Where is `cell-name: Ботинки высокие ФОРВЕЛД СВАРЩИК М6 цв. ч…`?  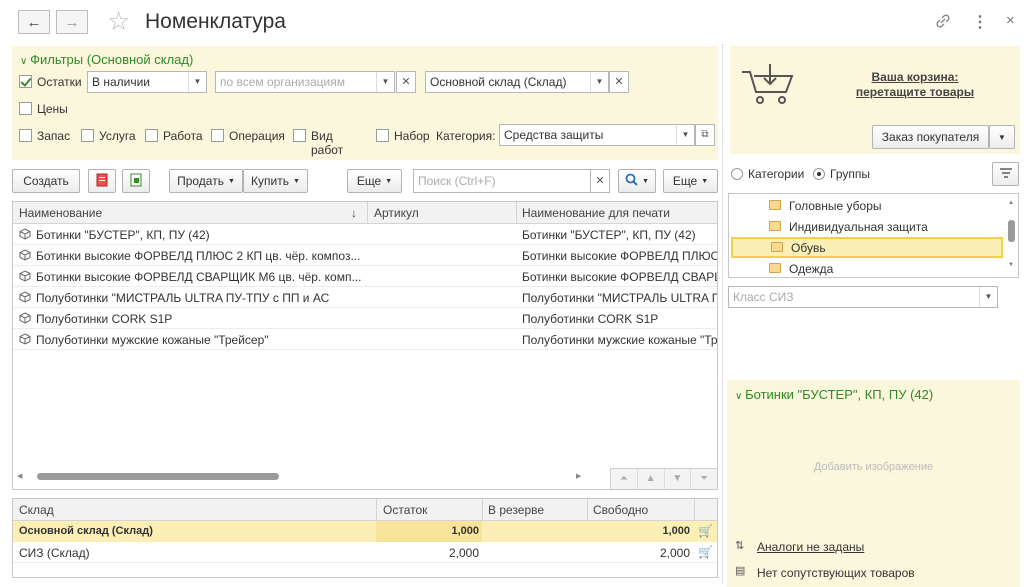 cell-name: Ботинки высокие ФОРВЕЛД СВАРЩИК М6 цв. ч… is located at coordinates (199, 277).